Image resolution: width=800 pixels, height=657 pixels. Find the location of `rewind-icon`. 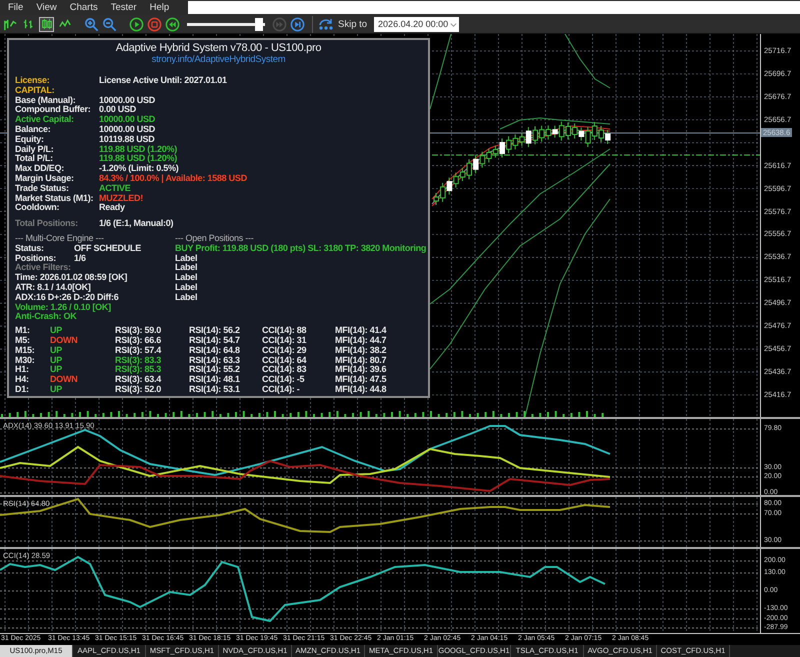

rewind-icon is located at coordinates (172, 24).